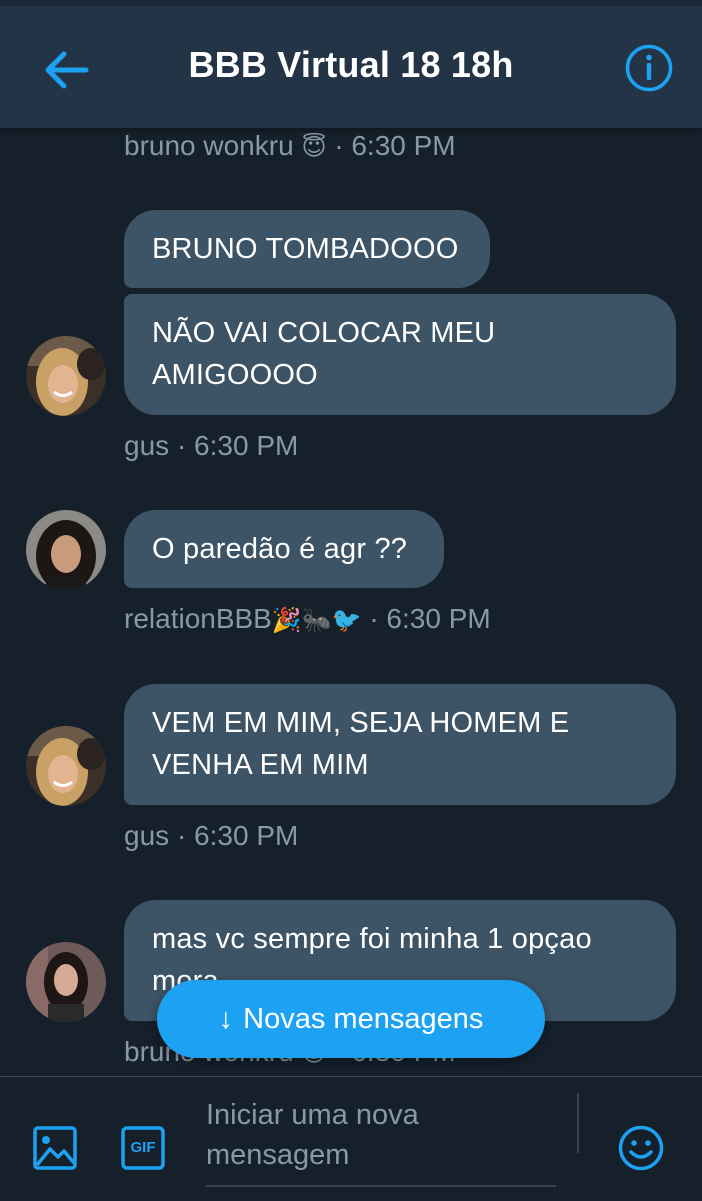  What do you see at coordinates (324, 354) in the screenshot?
I see `message-text: NÃO VAI COLOCAR MEU AMIGOOOO` at bounding box center [324, 354].